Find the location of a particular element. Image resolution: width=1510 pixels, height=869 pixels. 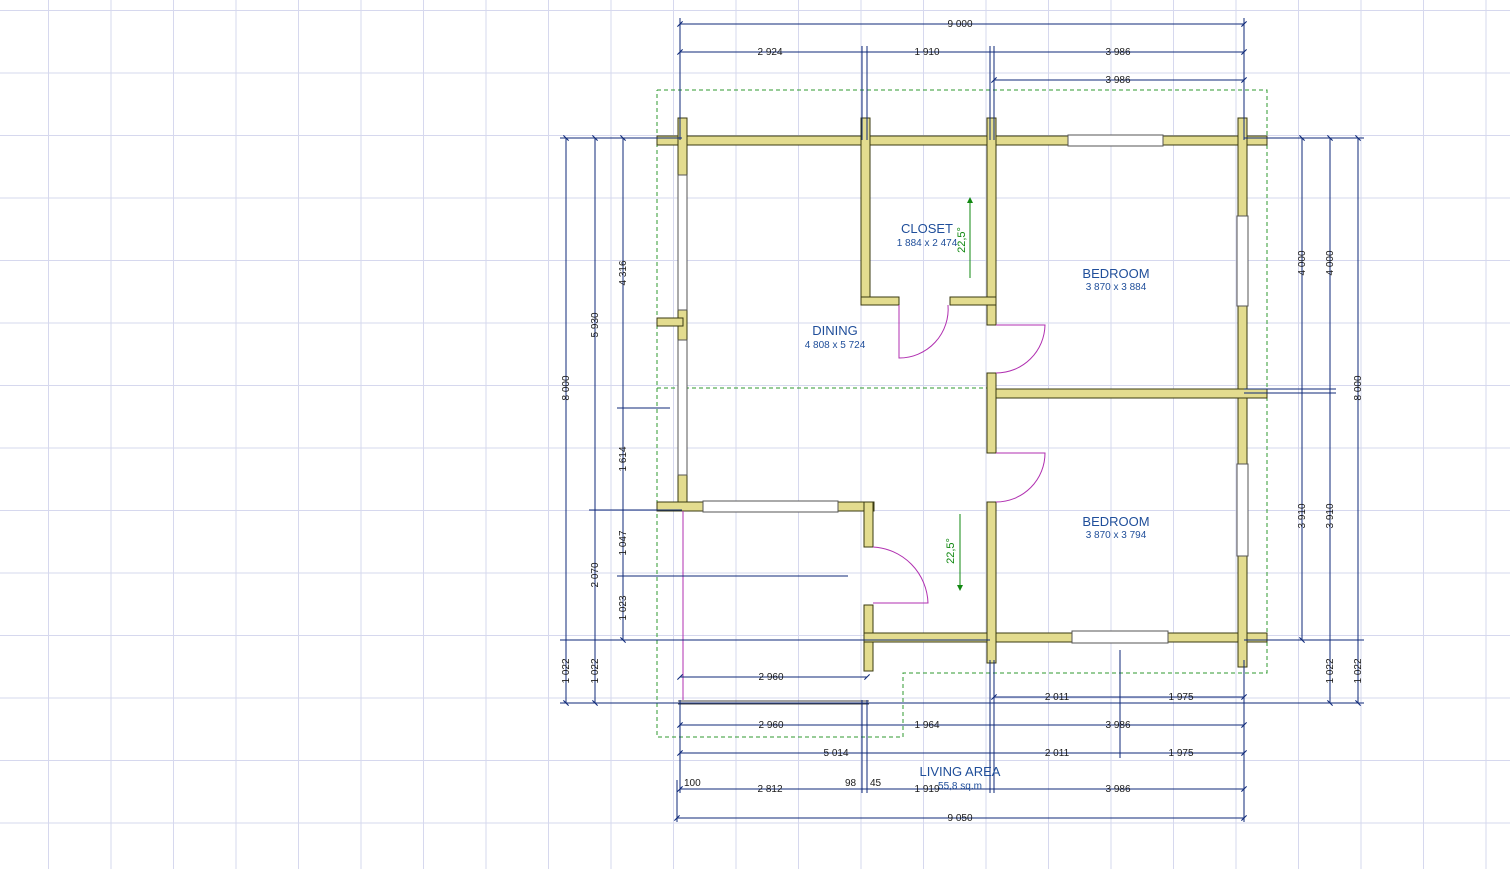

window-bottom-bedroom is located at coordinates (1120, 637).